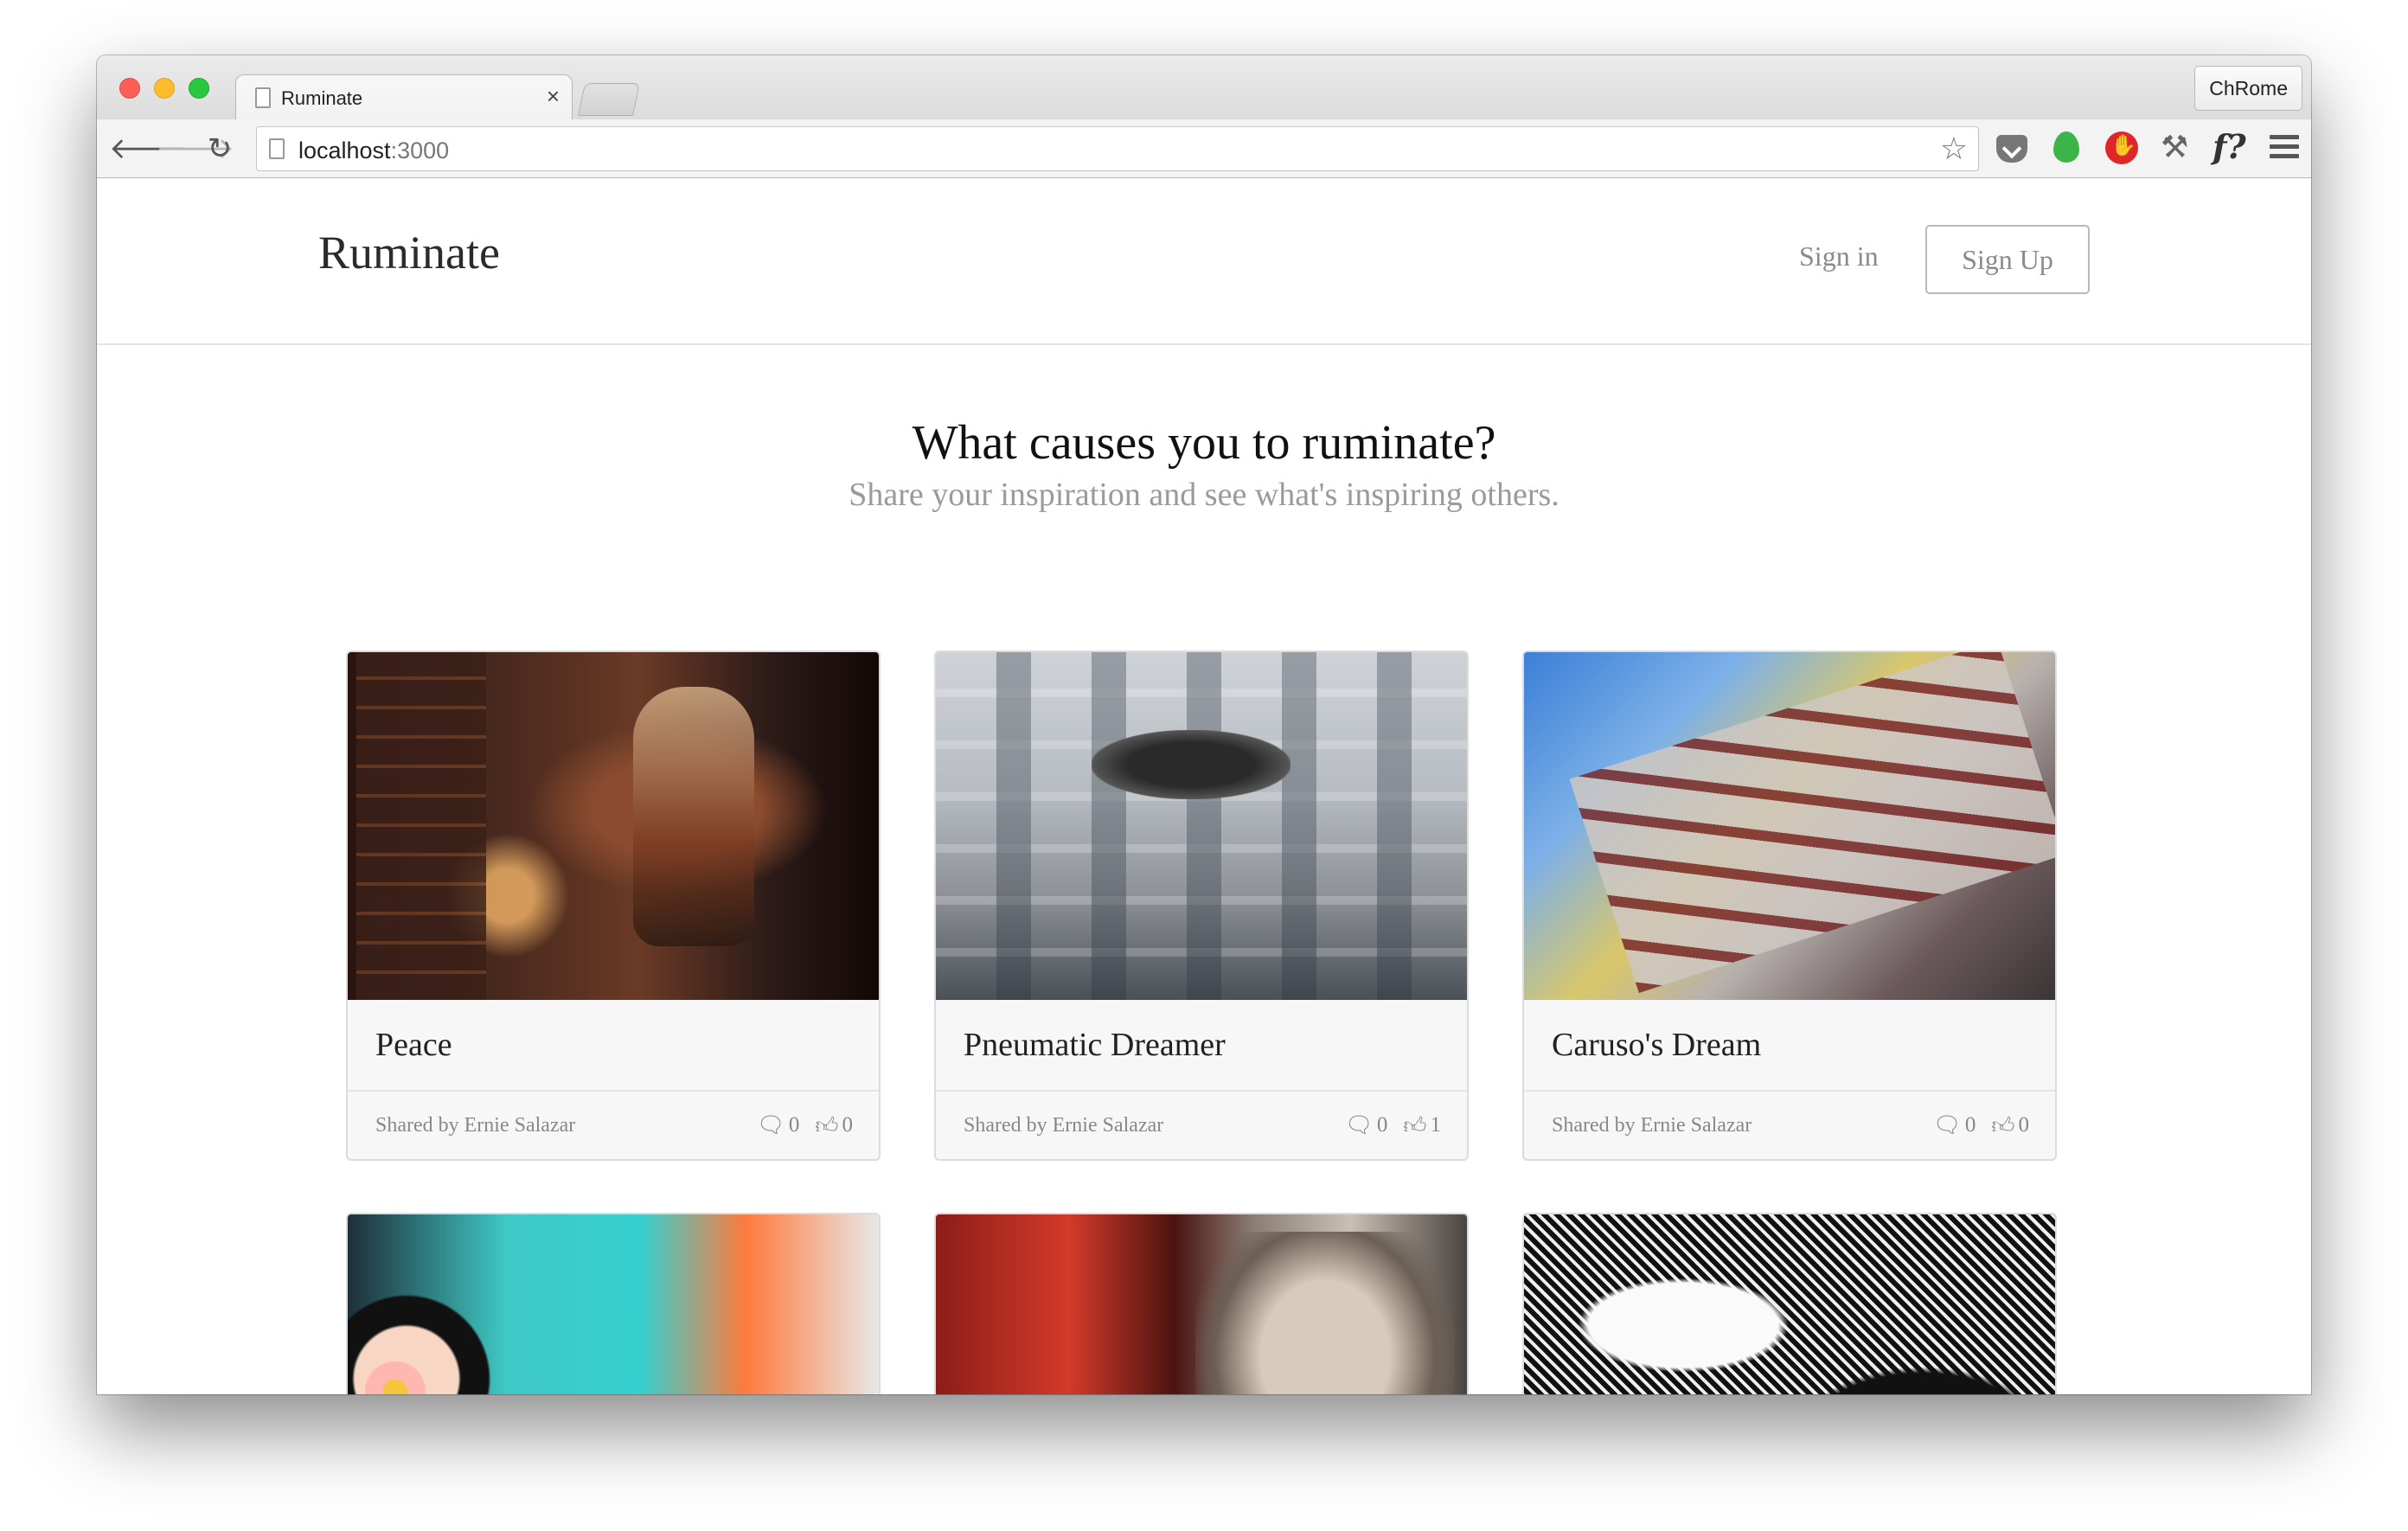 The width and height of the screenshot is (2408, 1531). I want to click on back-arrow-icon: 🡐, so click(148, 148).